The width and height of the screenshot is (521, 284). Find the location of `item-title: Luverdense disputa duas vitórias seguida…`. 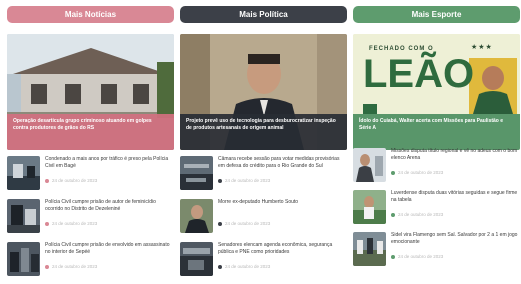

item-title: Luverdense disputa duas vitórias seguida… is located at coordinates (455, 197).